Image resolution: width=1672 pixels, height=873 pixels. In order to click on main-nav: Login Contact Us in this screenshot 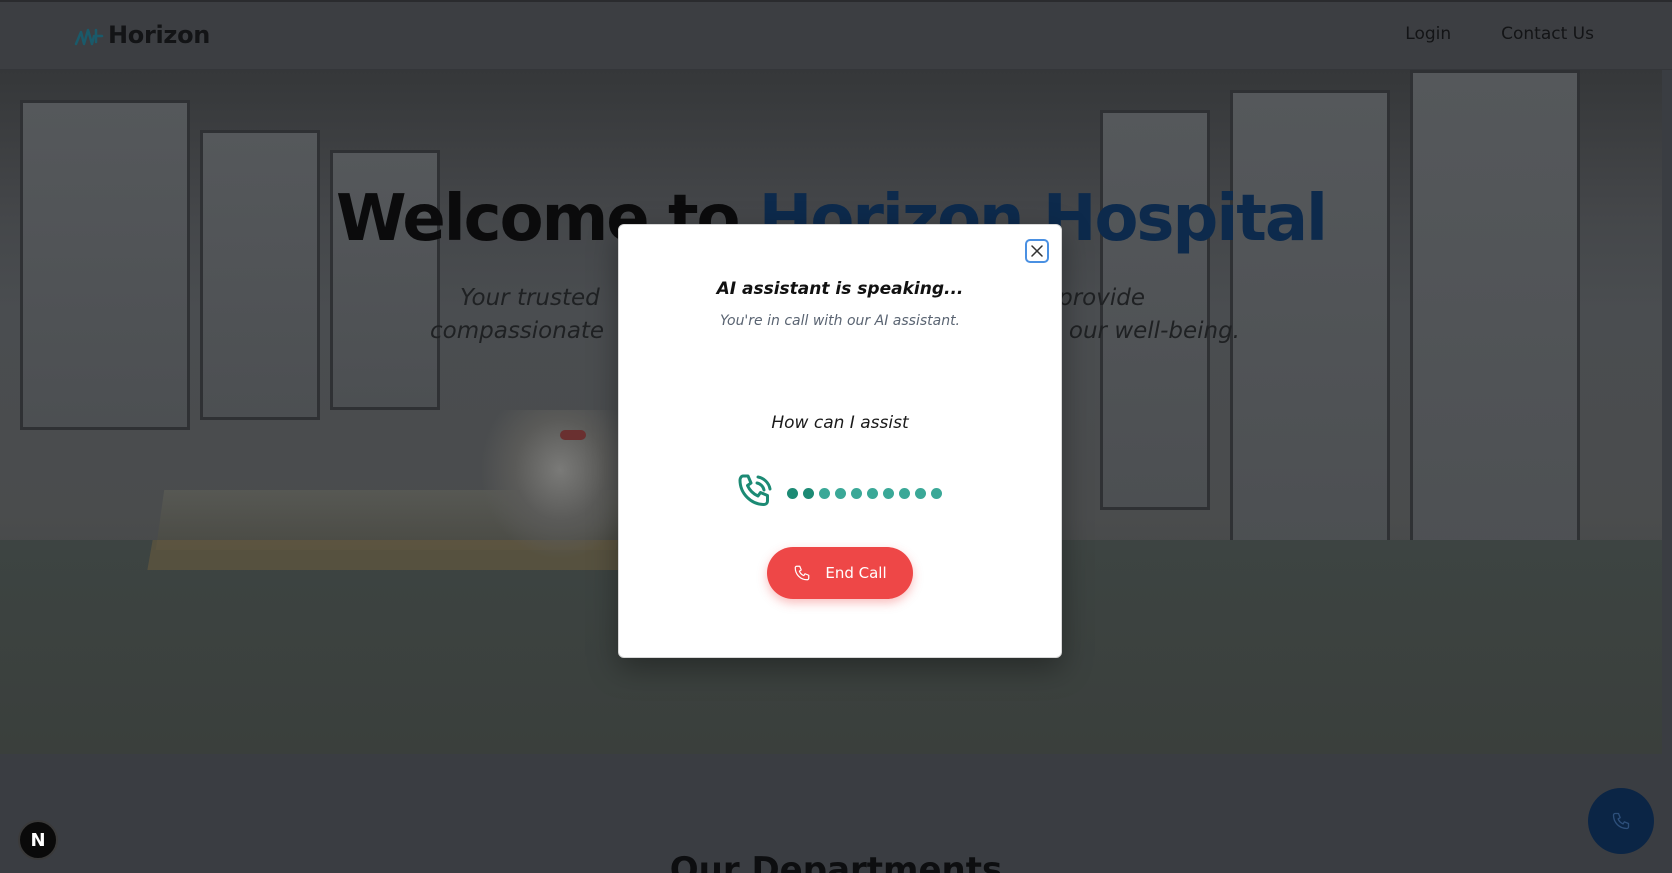, I will do `click(1499, 34)`.